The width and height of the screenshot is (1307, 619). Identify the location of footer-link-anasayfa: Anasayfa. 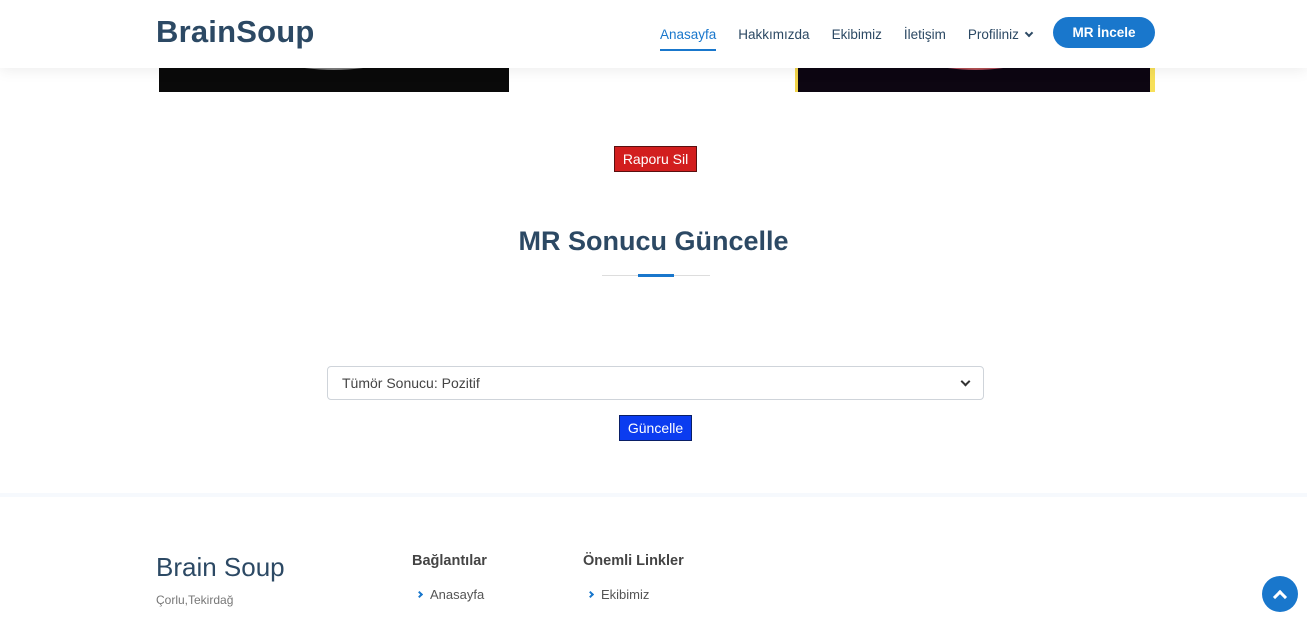
(450, 594).